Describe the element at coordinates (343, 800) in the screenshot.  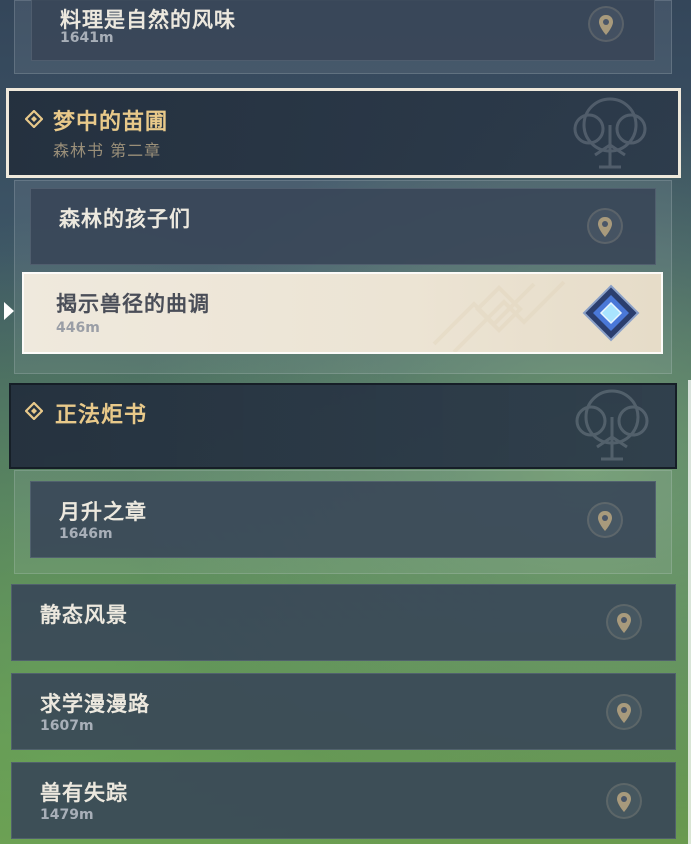
I see `quest-item-lost-beast: 兽有失踪 1479m` at that location.